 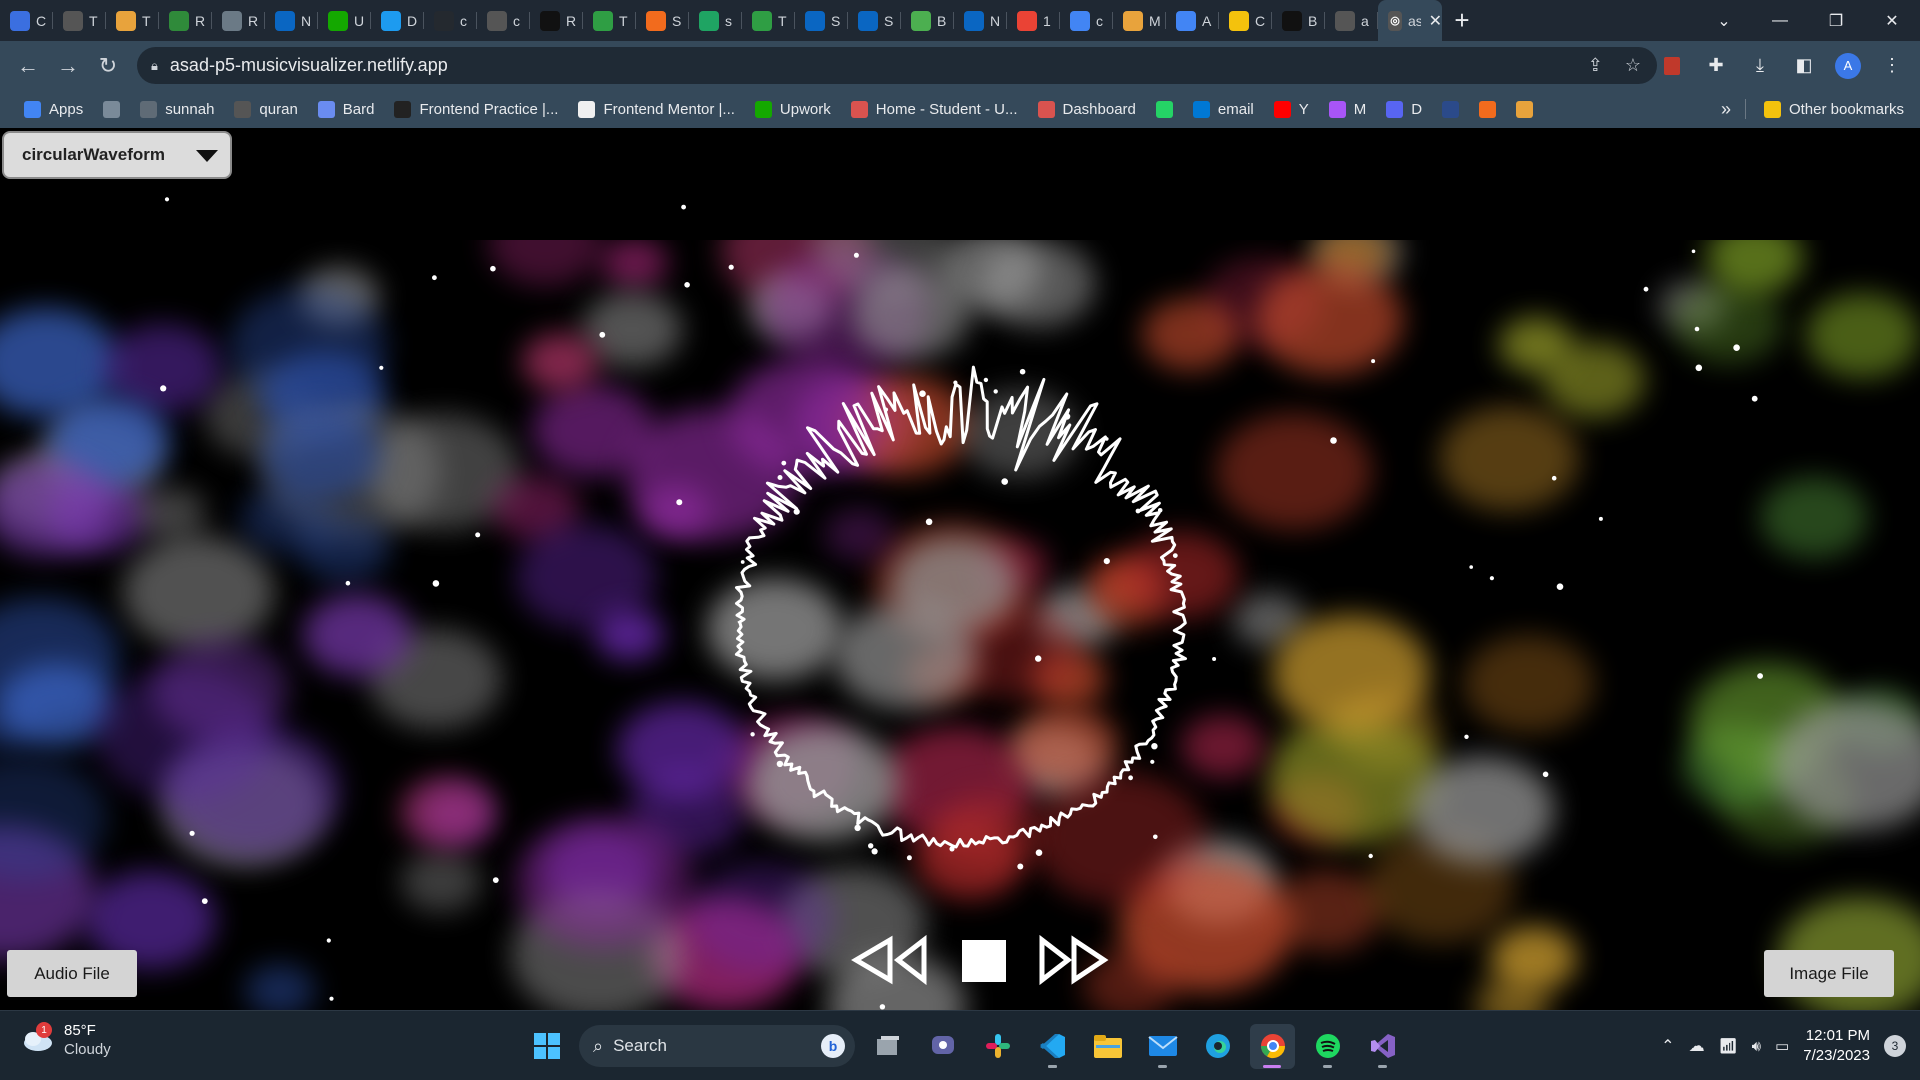 What do you see at coordinates (1726, 109) in the screenshot?
I see `more-bookmarks-chevron: »` at bounding box center [1726, 109].